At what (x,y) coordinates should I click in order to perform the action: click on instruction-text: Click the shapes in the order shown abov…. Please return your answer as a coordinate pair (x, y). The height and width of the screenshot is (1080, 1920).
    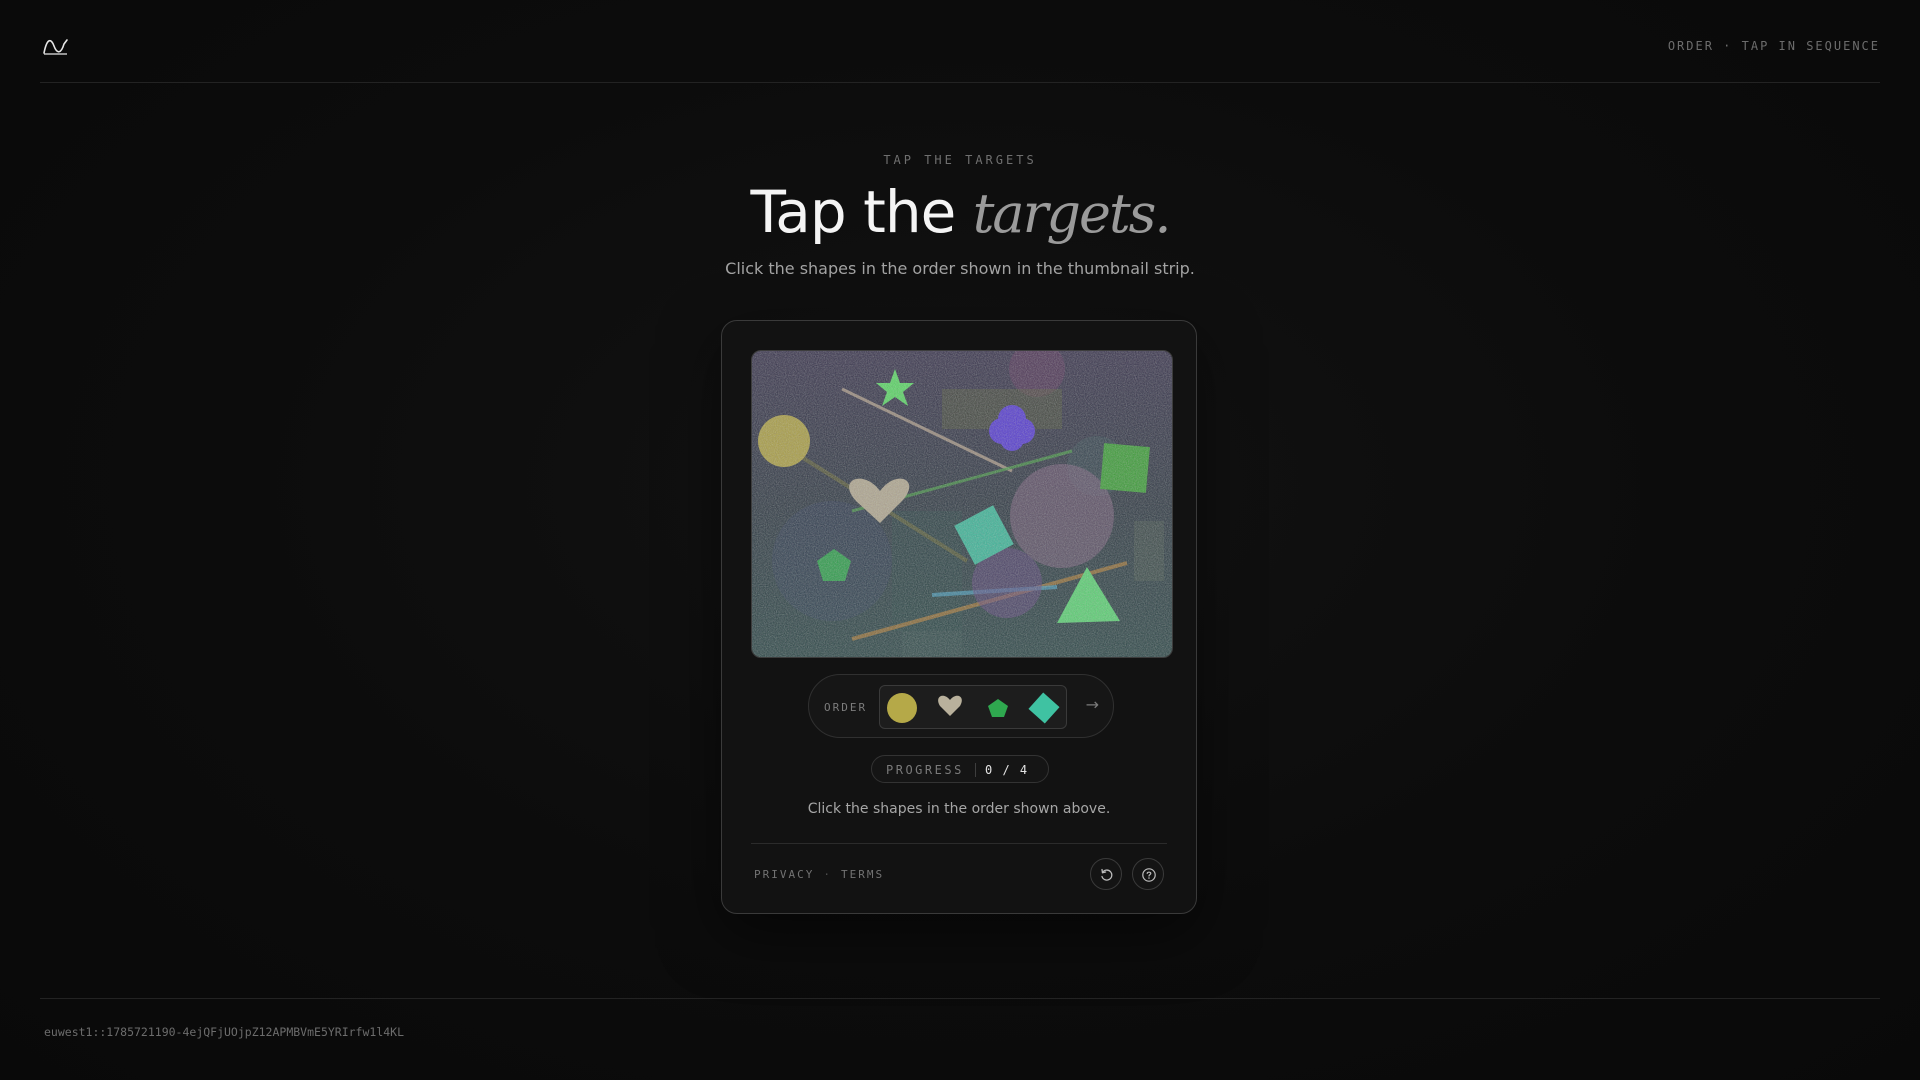
    Looking at the image, I should click on (959, 809).